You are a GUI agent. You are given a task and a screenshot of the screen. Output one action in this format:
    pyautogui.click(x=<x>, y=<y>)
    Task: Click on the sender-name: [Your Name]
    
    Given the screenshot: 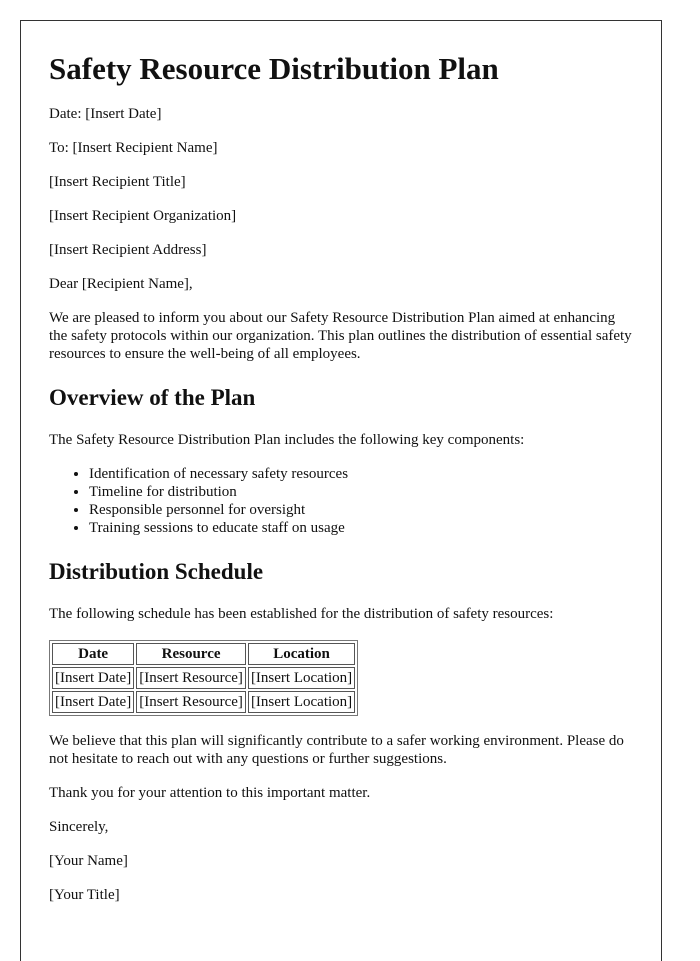 What is the action you would take?
    pyautogui.click(x=88, y=861)
    